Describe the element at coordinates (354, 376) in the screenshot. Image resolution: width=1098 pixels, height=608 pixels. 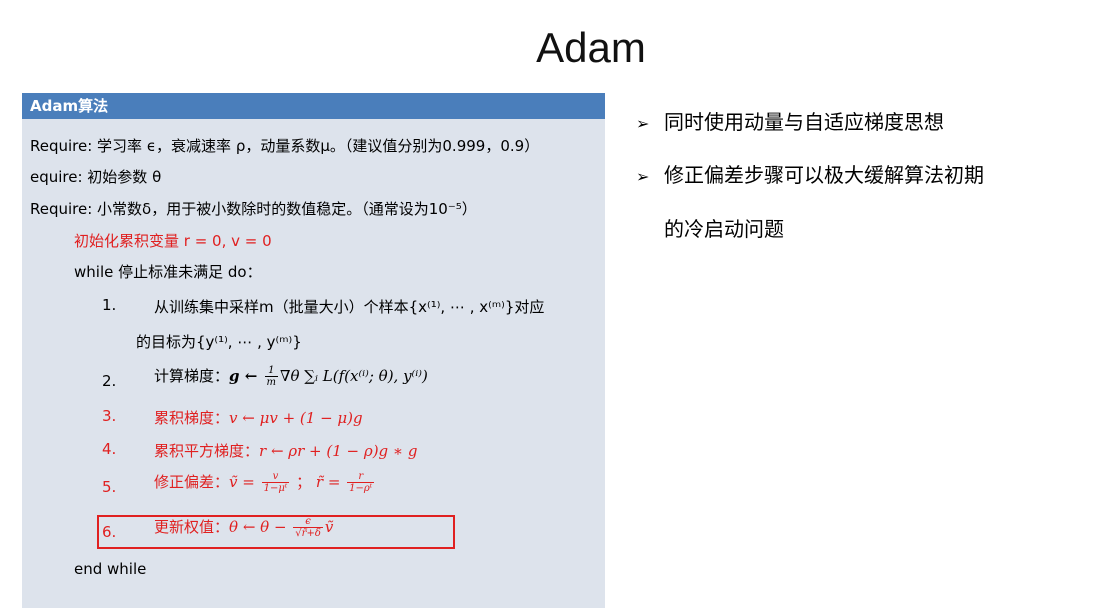
I see `step-2-formula-rest: ∇θ ∑ᵢ L(f(x⁽ⁱ⁾; θ), y⁽ⁱ⁾)` at that location.